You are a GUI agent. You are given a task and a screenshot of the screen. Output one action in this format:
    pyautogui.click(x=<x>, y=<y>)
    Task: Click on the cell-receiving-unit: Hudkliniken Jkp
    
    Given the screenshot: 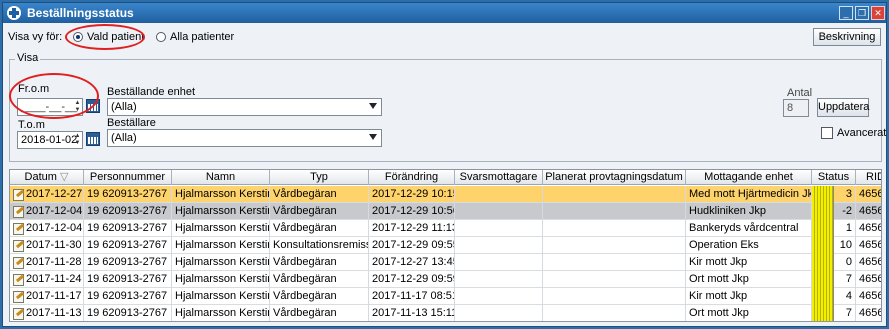 What is the action you would take?
    pyautogui.click(x=749, y=211)
    